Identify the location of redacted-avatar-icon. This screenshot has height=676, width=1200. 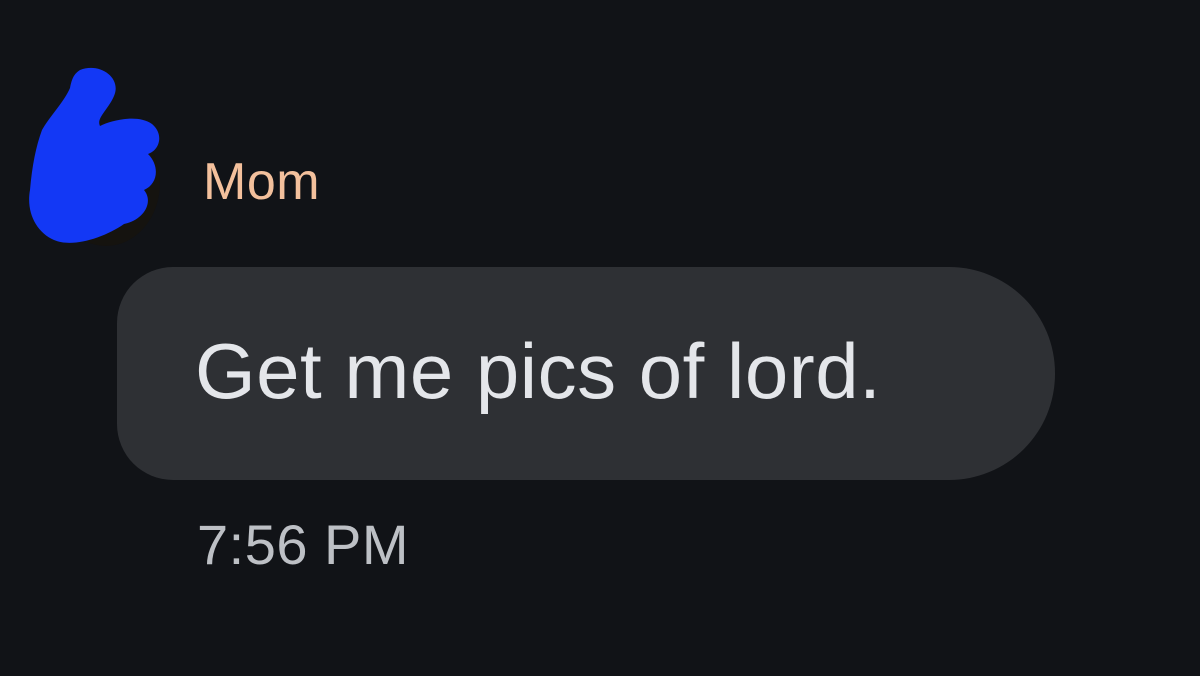
(94, 155).